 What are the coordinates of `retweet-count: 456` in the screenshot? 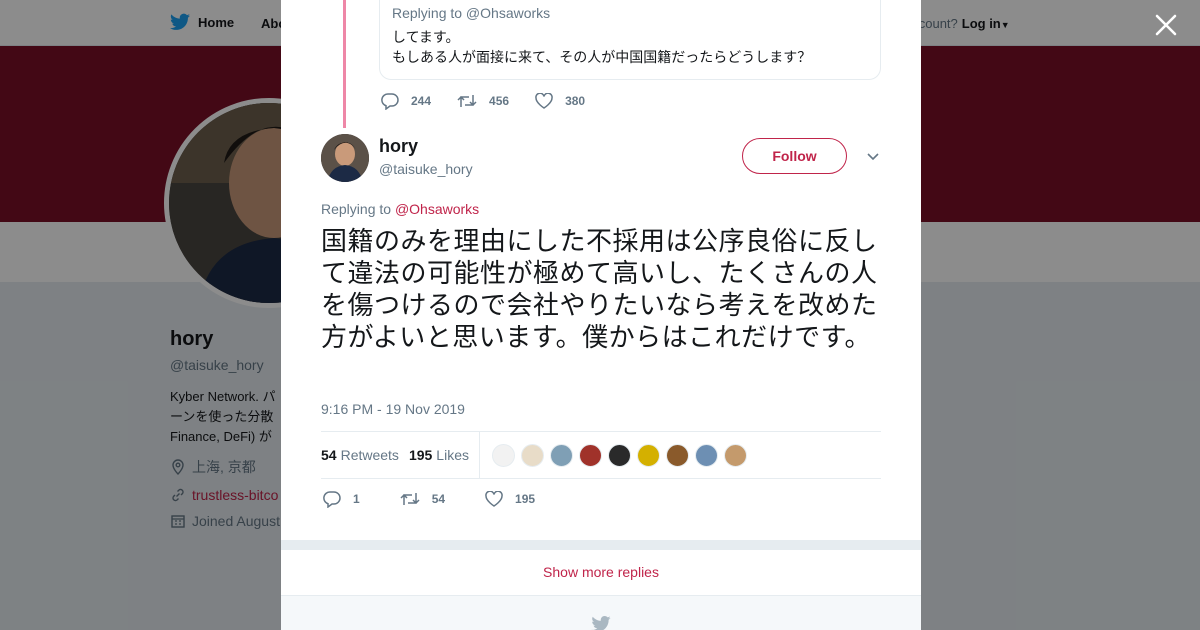 It's located at (499, 101).